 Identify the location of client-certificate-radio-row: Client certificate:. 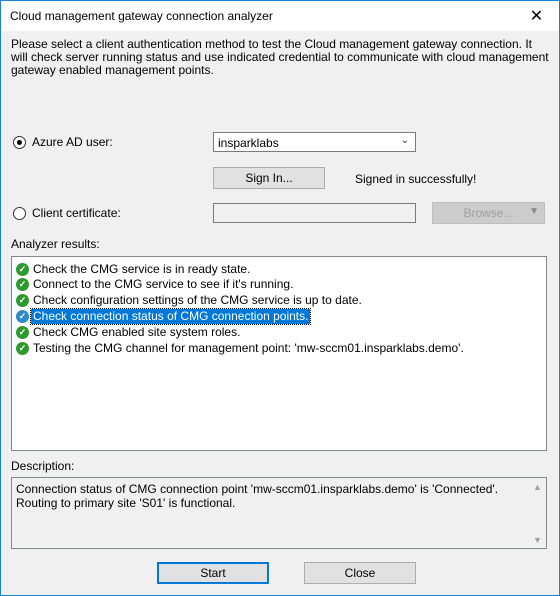
(67, 213).